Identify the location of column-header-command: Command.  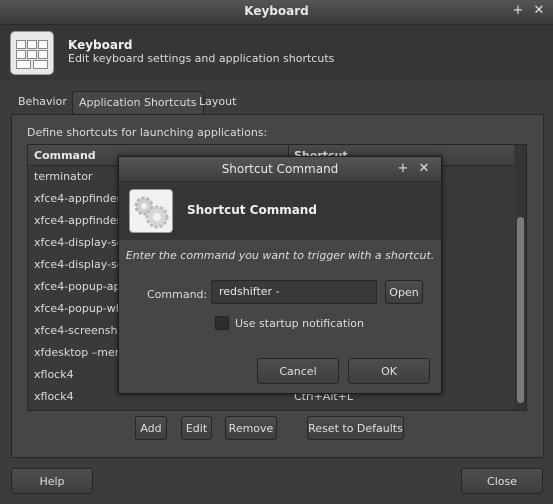
(65, 155).